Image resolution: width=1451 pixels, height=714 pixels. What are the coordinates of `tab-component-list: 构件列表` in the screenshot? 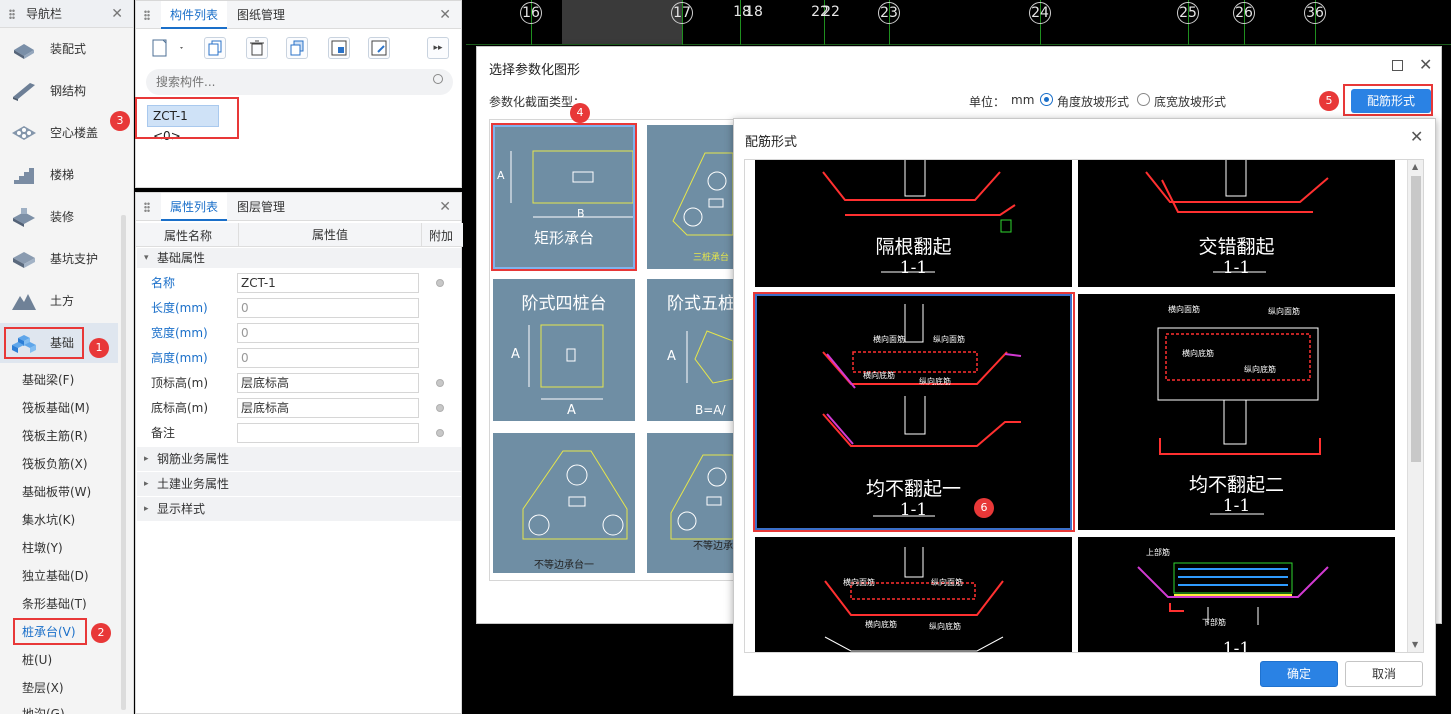 It's located at (194, 15).